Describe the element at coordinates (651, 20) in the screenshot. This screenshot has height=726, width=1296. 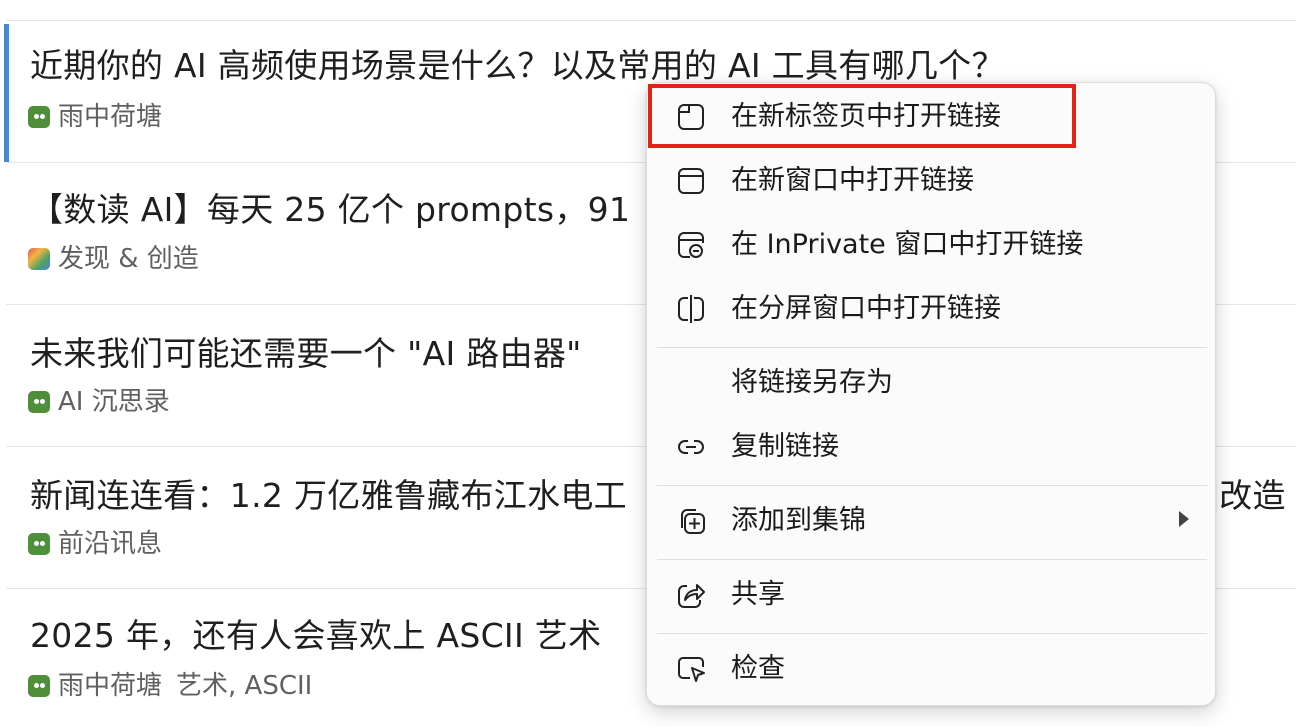
I see `divider` at that location.